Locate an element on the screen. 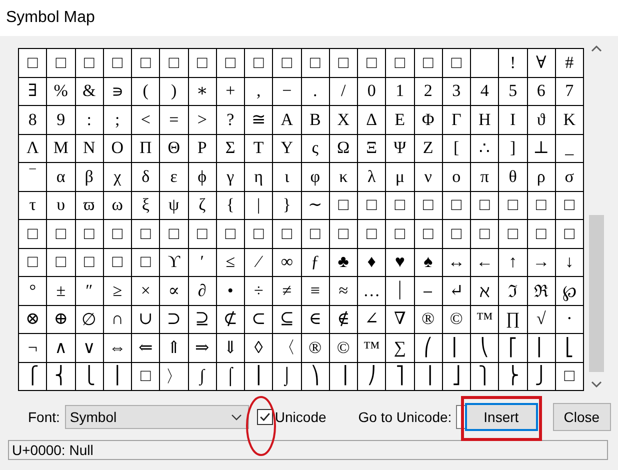 The width and height of the screenshot is (618, 470). symbol-cell: υ is located at coordinates (60, 205).